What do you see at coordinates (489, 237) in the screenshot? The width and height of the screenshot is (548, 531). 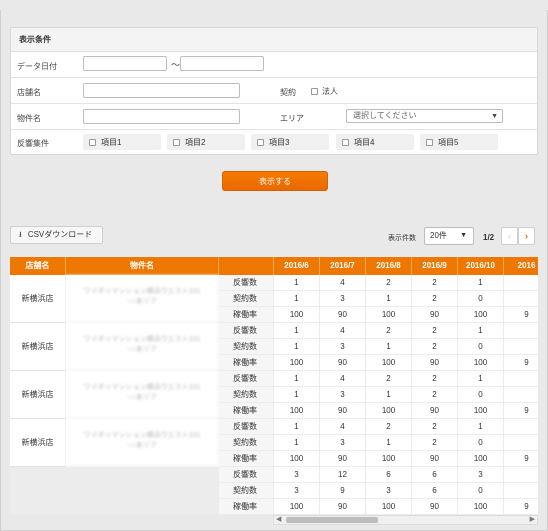 I see `pager-text: 1/2` at bounding box center [489, 237].